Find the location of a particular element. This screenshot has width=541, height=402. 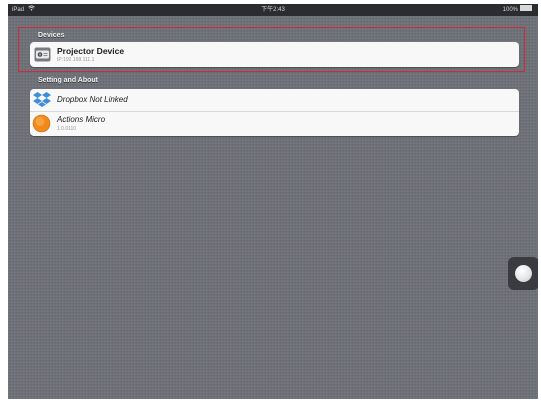

battery-percent: 100% is located at coordinates (510, 10).